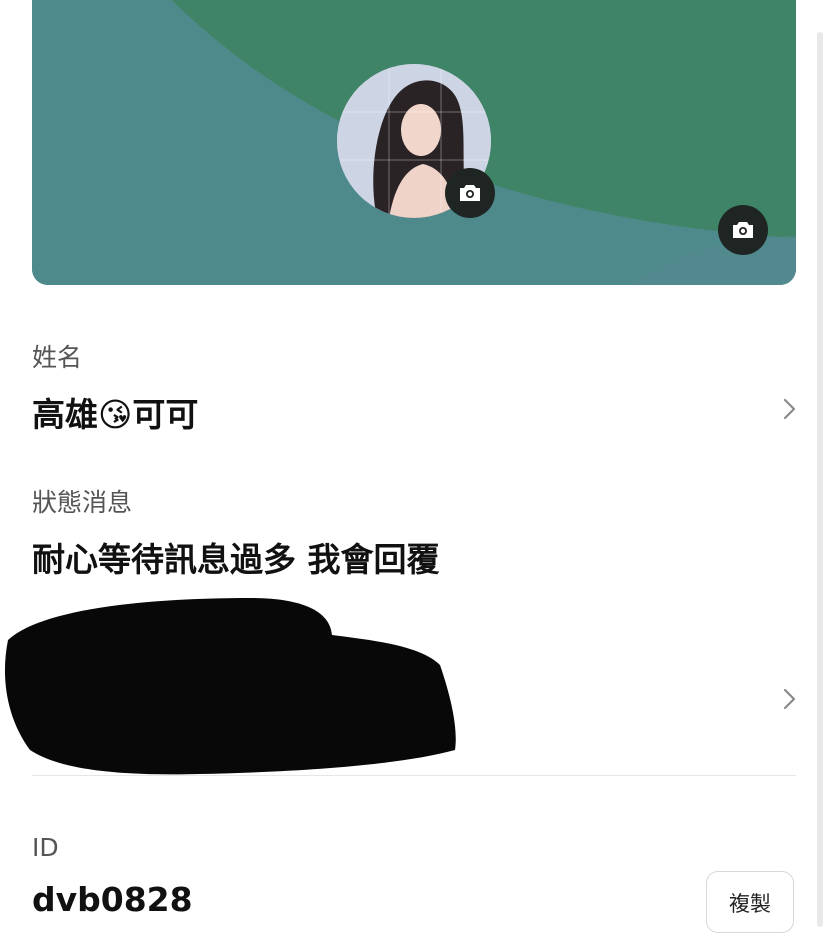 This screenshot has width=828, height=933. I want to click on status-value: 耐心等待訊息過多 我會回覆, so click(236, 557).